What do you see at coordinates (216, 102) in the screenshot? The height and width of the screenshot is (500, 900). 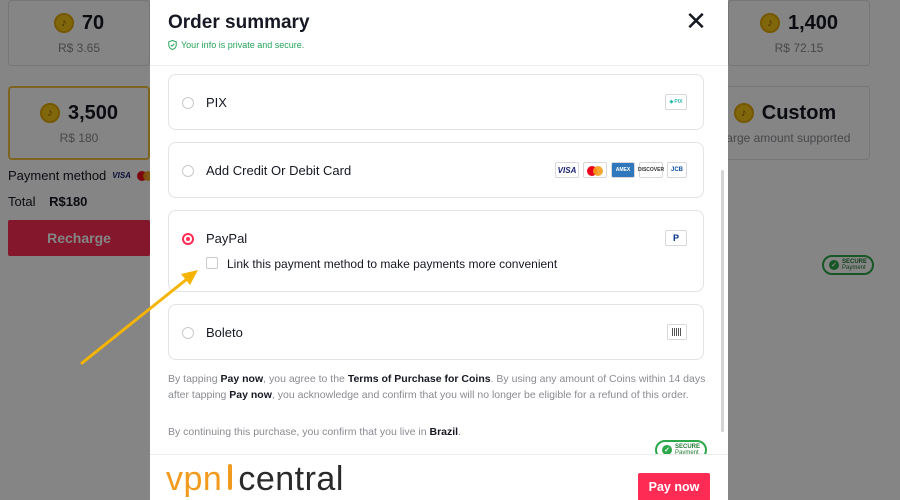 I see `payment-option-label: PIX` at bounding box center [216, 102].